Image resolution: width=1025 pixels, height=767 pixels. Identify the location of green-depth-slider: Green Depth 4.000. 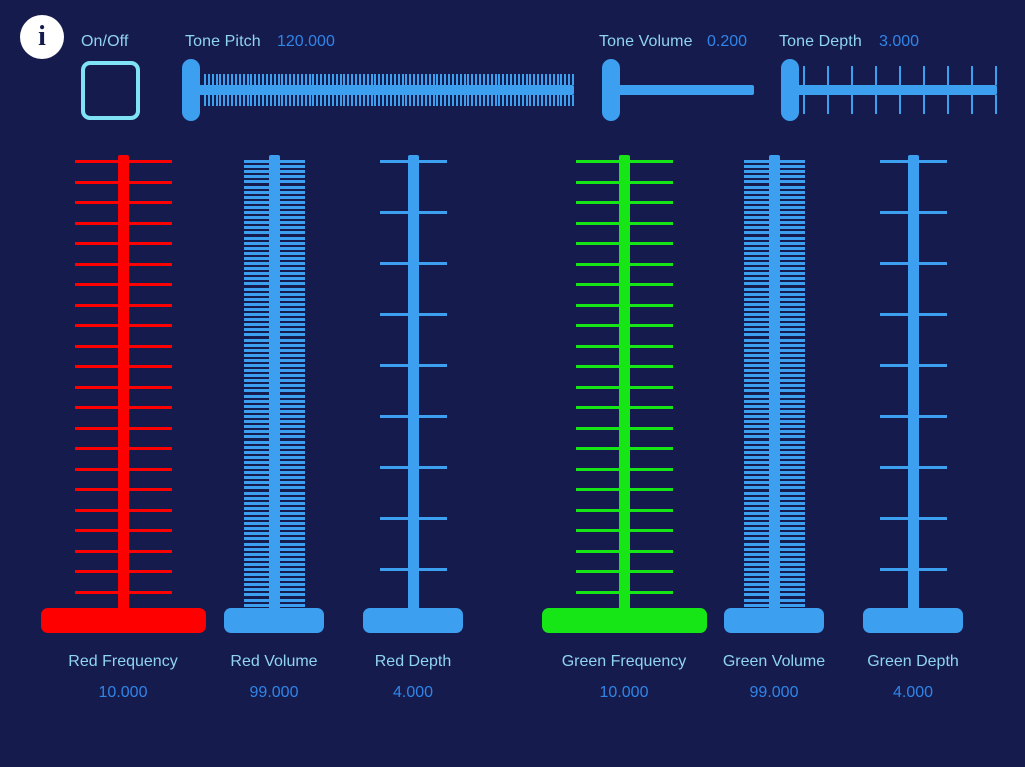
(913, 434).